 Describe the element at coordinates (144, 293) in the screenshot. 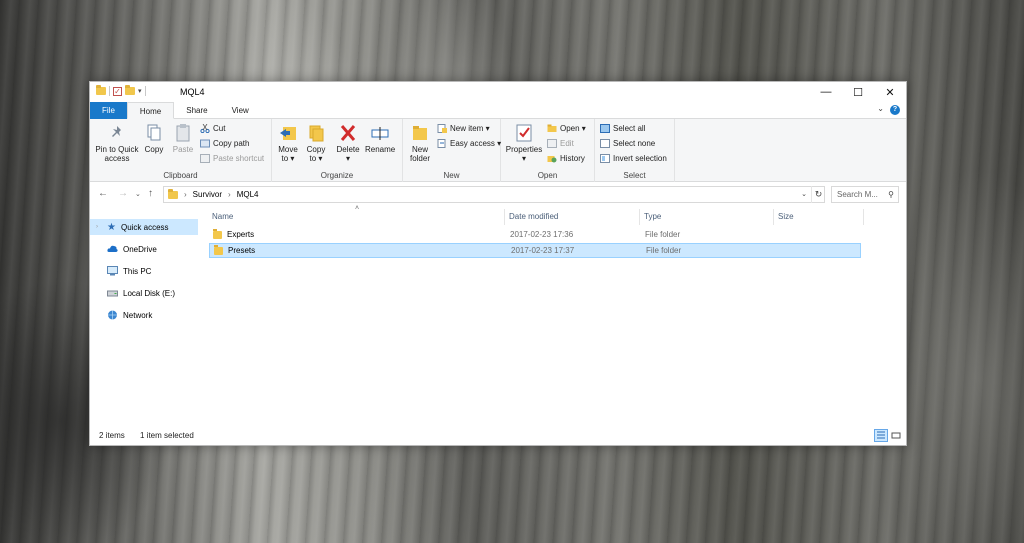

I see `sidebar-item-local-disk: Local Disk (E:)` at that location.